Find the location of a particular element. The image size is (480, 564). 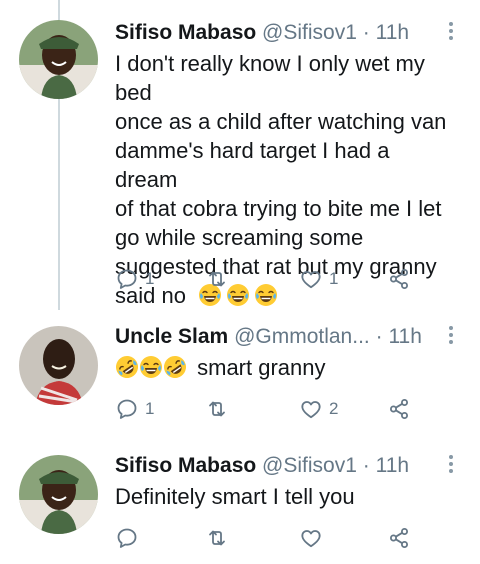

tweet-text-line: of that cobra trying to bite me I let is located at coordinates (278, 208).